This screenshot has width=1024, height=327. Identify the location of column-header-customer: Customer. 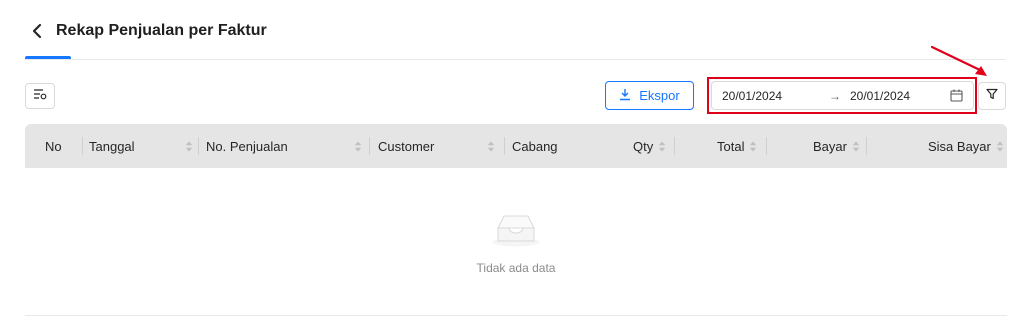
(436, 146).